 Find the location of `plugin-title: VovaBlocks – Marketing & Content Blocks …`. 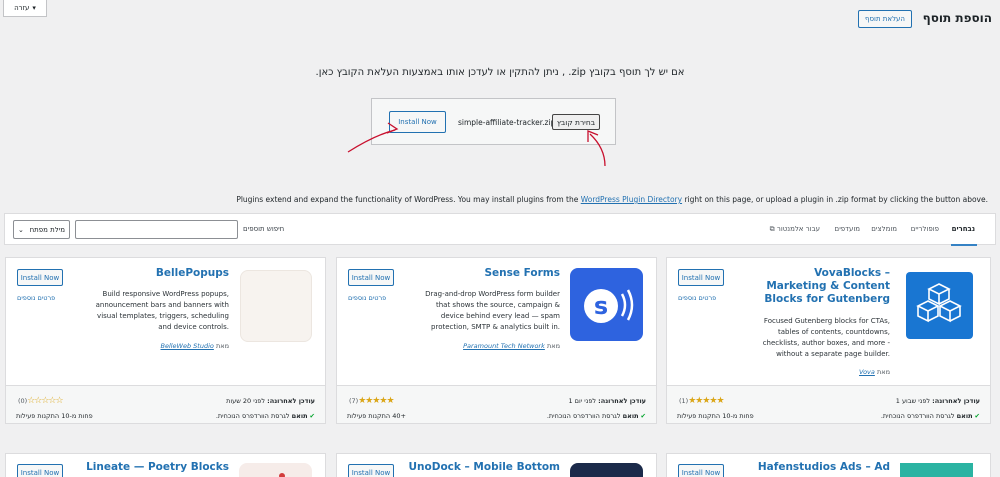

plugin-title: VovaBlocks – Marketing & Content Blocks … is located at coordinates (825, 286).